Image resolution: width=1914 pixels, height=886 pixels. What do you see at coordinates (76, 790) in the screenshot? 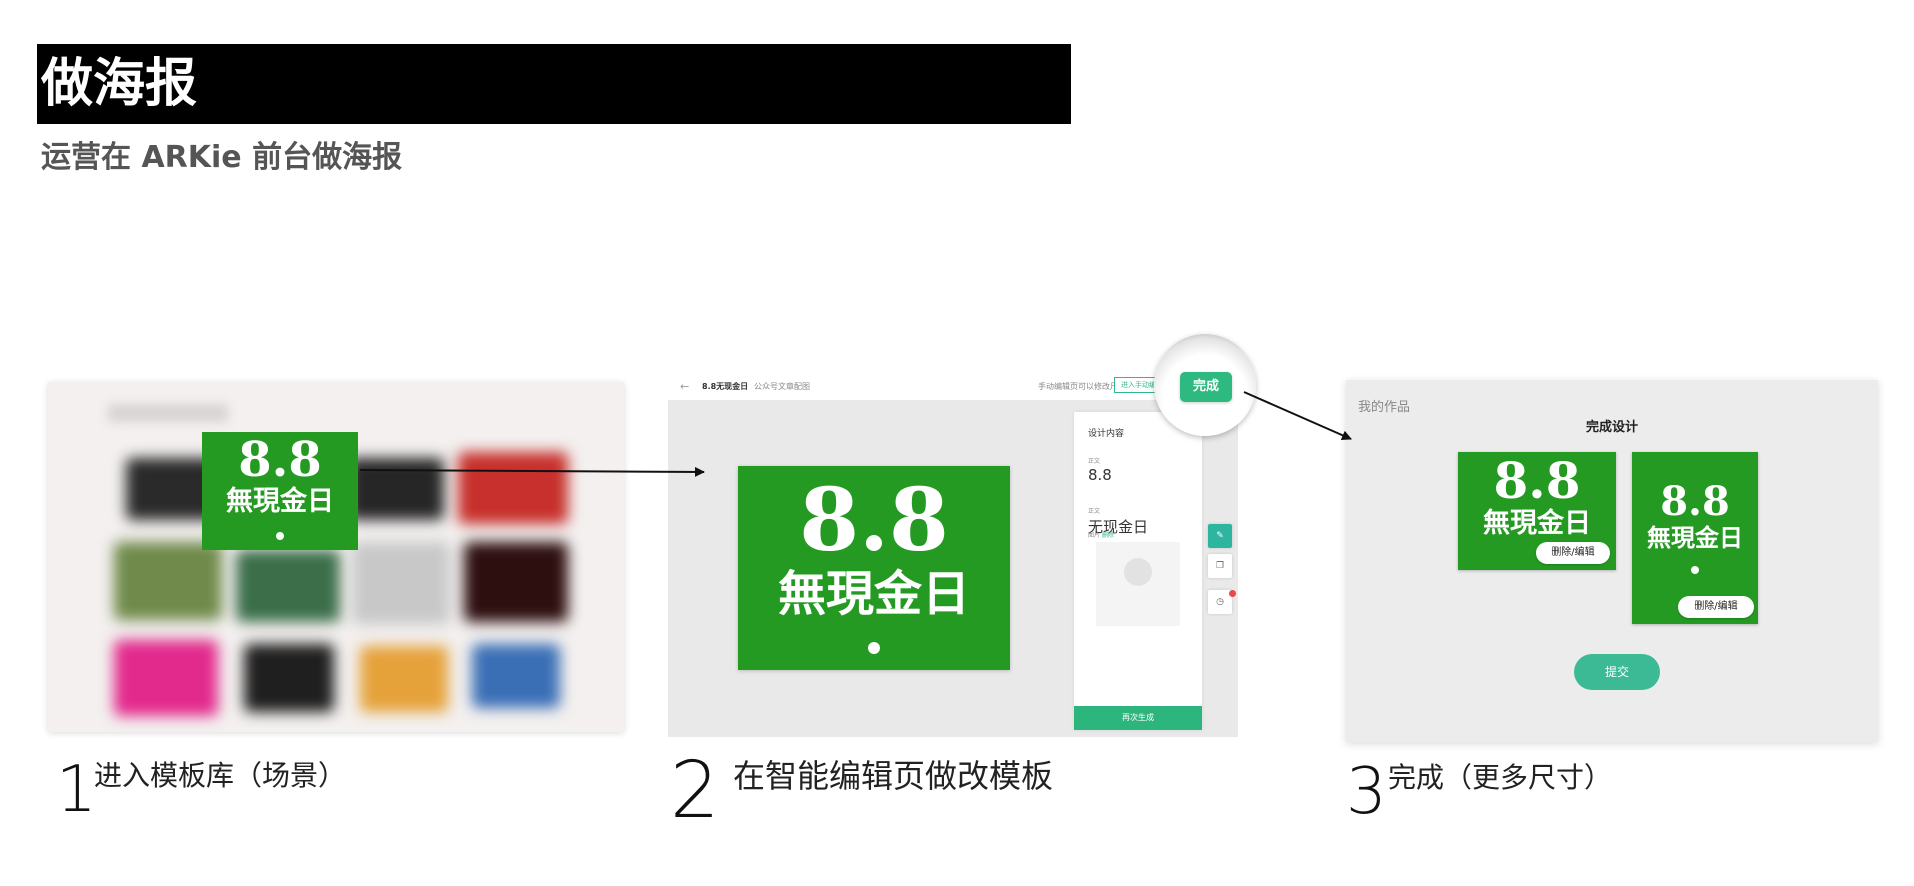
I see `step-number: 1` at bounding box center [76, 790].